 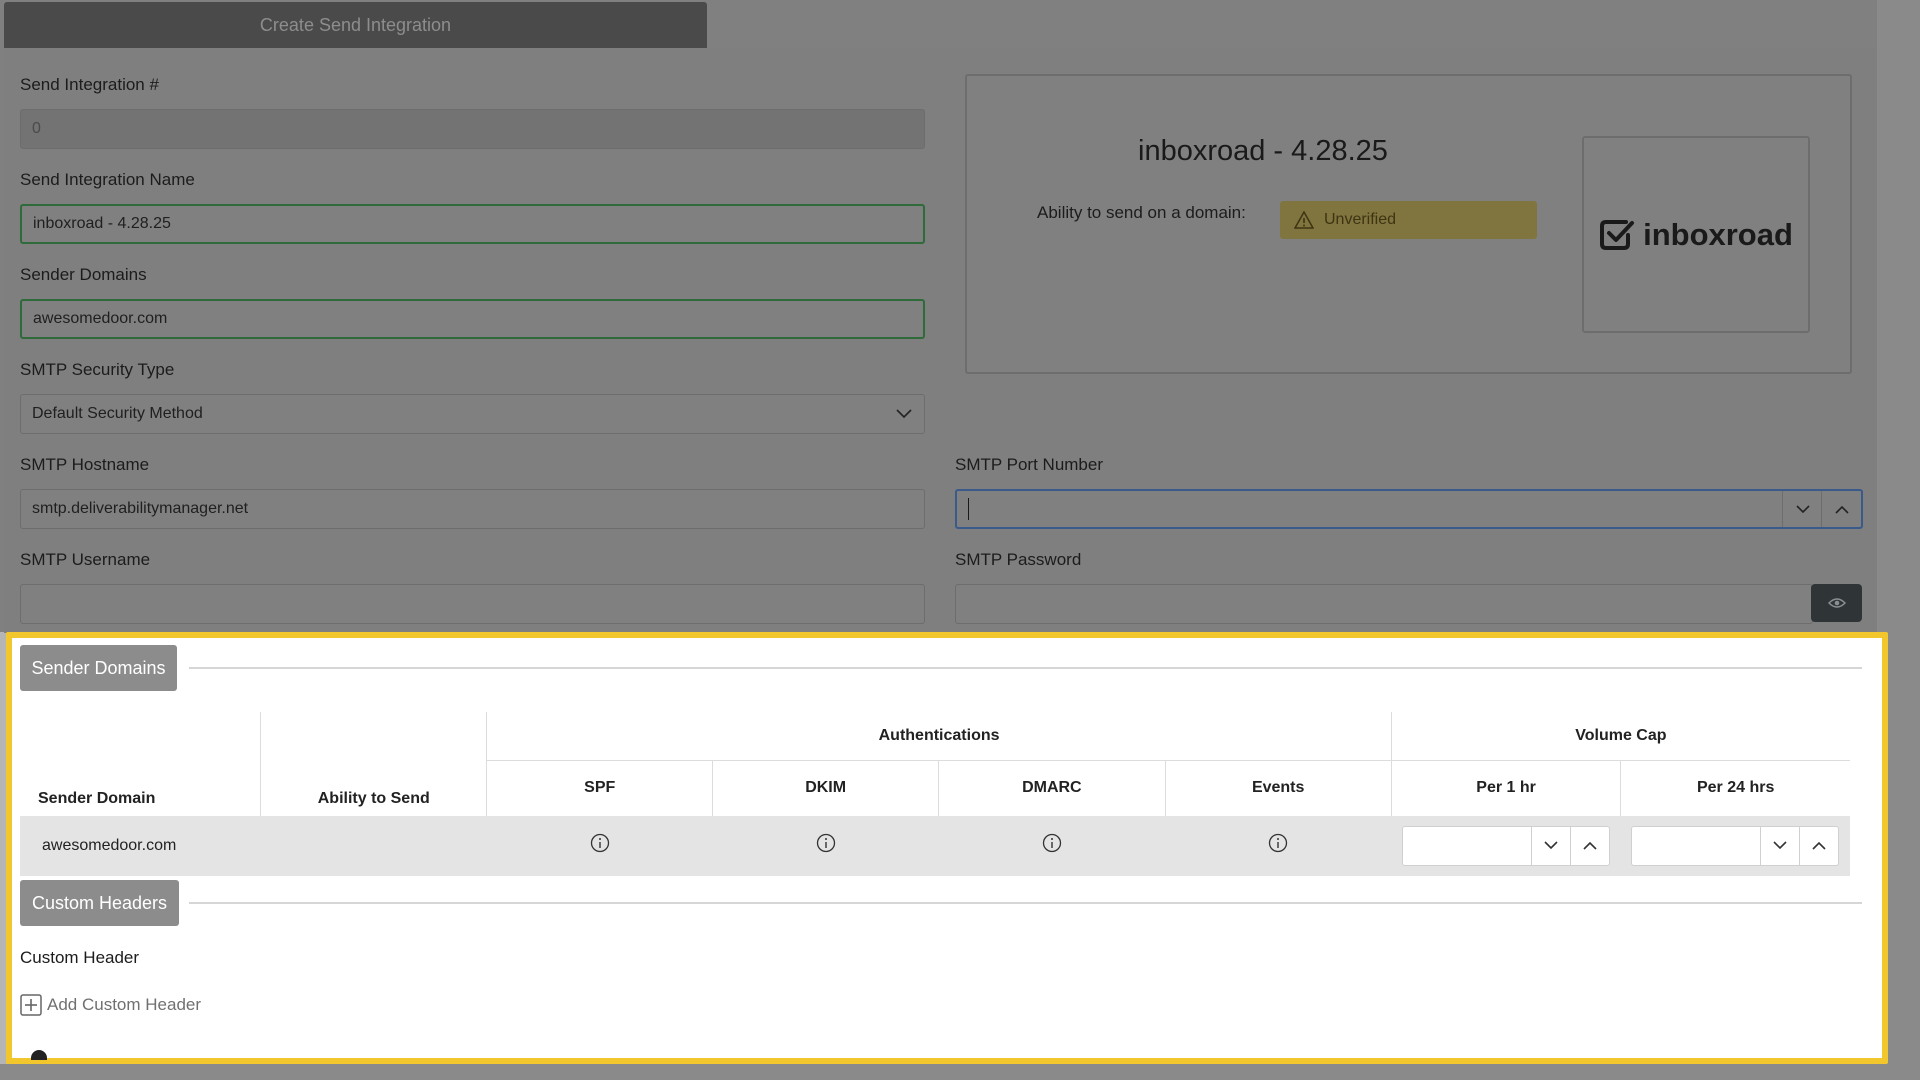 I want to click on sender-domains-section-button: Sender Domains, so click(x=98, y=668).